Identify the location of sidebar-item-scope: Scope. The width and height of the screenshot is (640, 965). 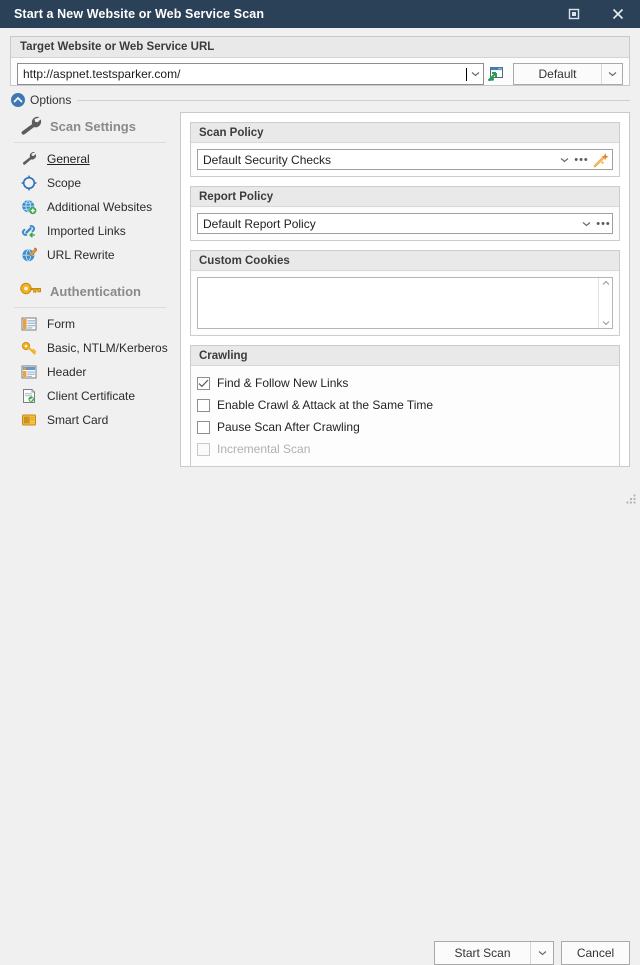
(89, 183).